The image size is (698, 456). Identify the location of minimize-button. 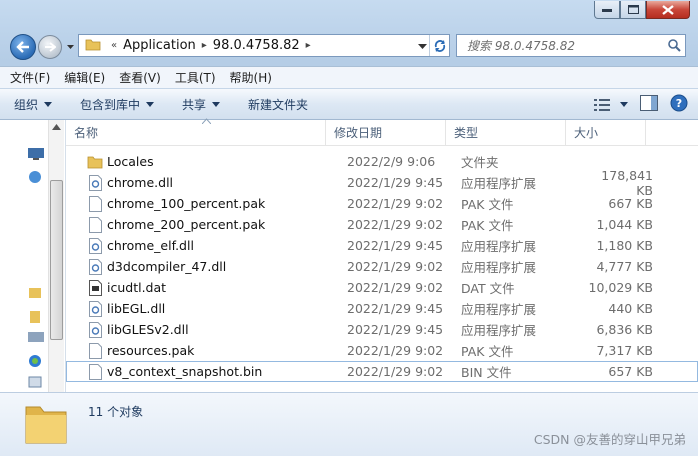
(607, 10).